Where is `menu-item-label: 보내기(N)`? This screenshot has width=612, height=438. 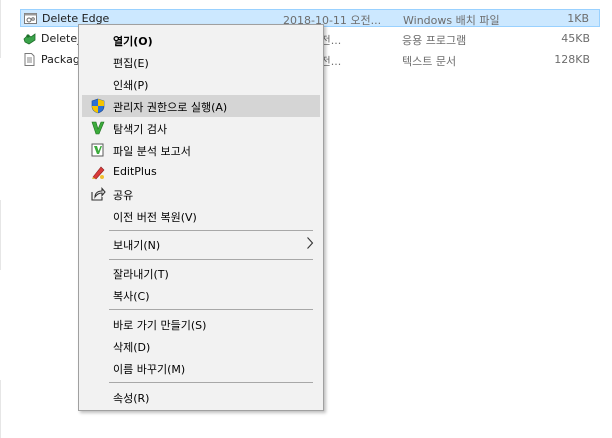
menu-item-label: 보내기(N) is located at coordinates (137, 245).